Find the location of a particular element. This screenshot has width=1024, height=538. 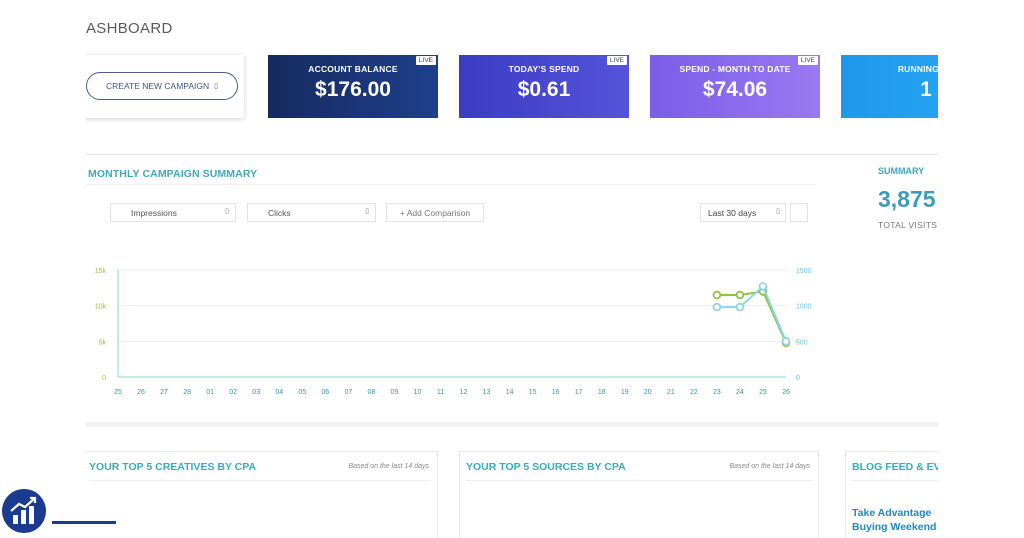

spend-month-to-date-card: SPEND - MONTH TO DATE $74.06 LIVE is located at coordinates (735, 86).